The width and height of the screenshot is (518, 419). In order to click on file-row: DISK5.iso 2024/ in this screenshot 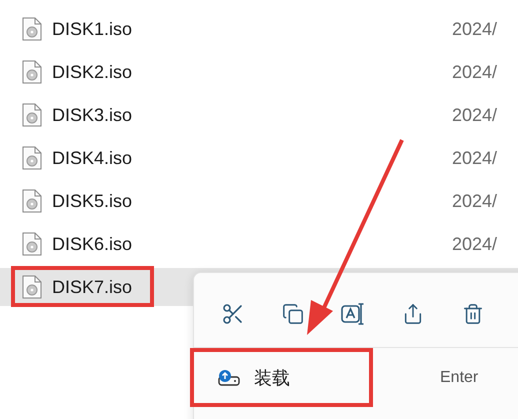, I will do `click(259, 201)`.